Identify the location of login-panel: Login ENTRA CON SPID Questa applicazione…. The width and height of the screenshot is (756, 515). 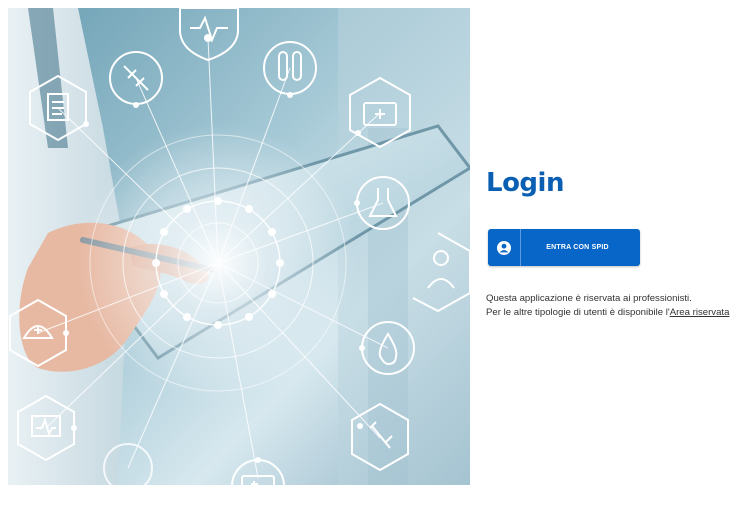
(620, 242).